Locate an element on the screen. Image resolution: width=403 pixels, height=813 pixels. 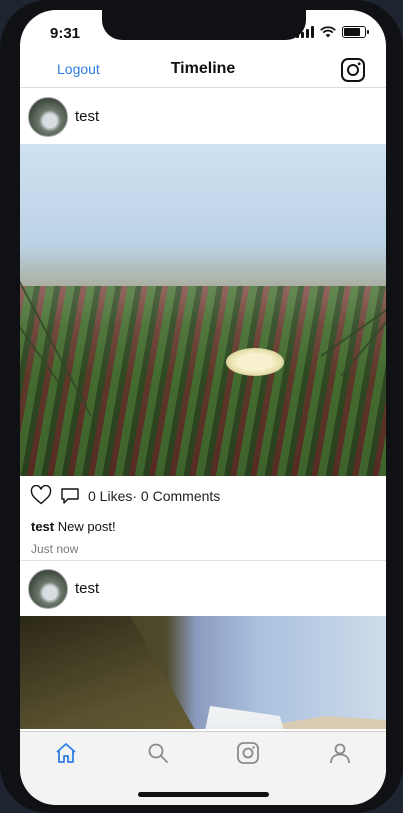
likes-count: 0 Likes is located at coordinates (110, 496).